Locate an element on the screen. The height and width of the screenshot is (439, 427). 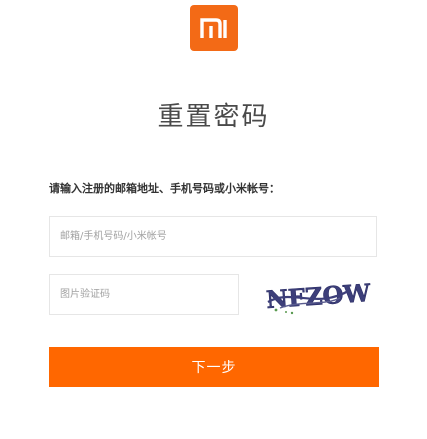
captcha-image: NFZOW is located at coordinates (318, 296).